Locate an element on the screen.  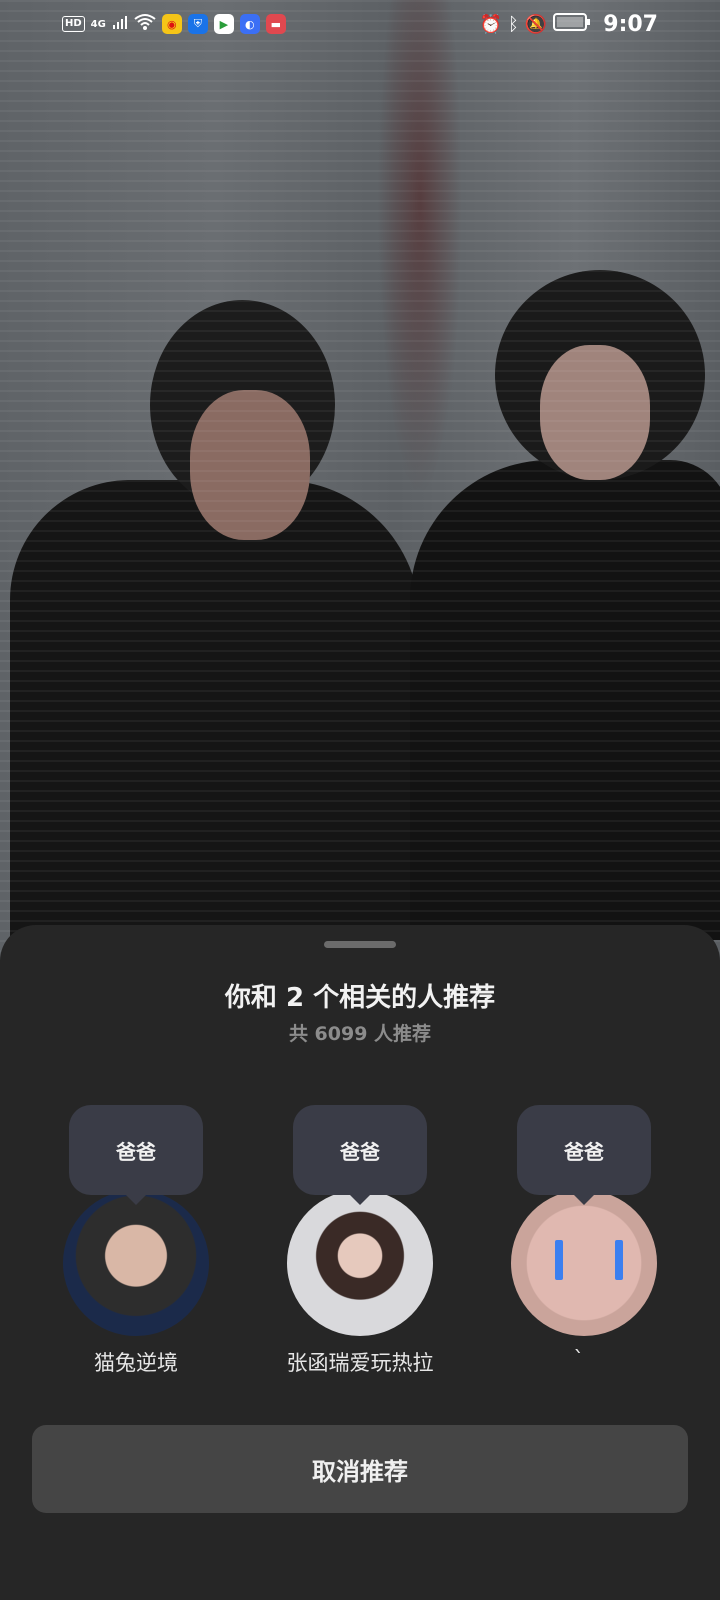
recommender-name: 猫兔逆境 is located at coordinates (136, 1362).